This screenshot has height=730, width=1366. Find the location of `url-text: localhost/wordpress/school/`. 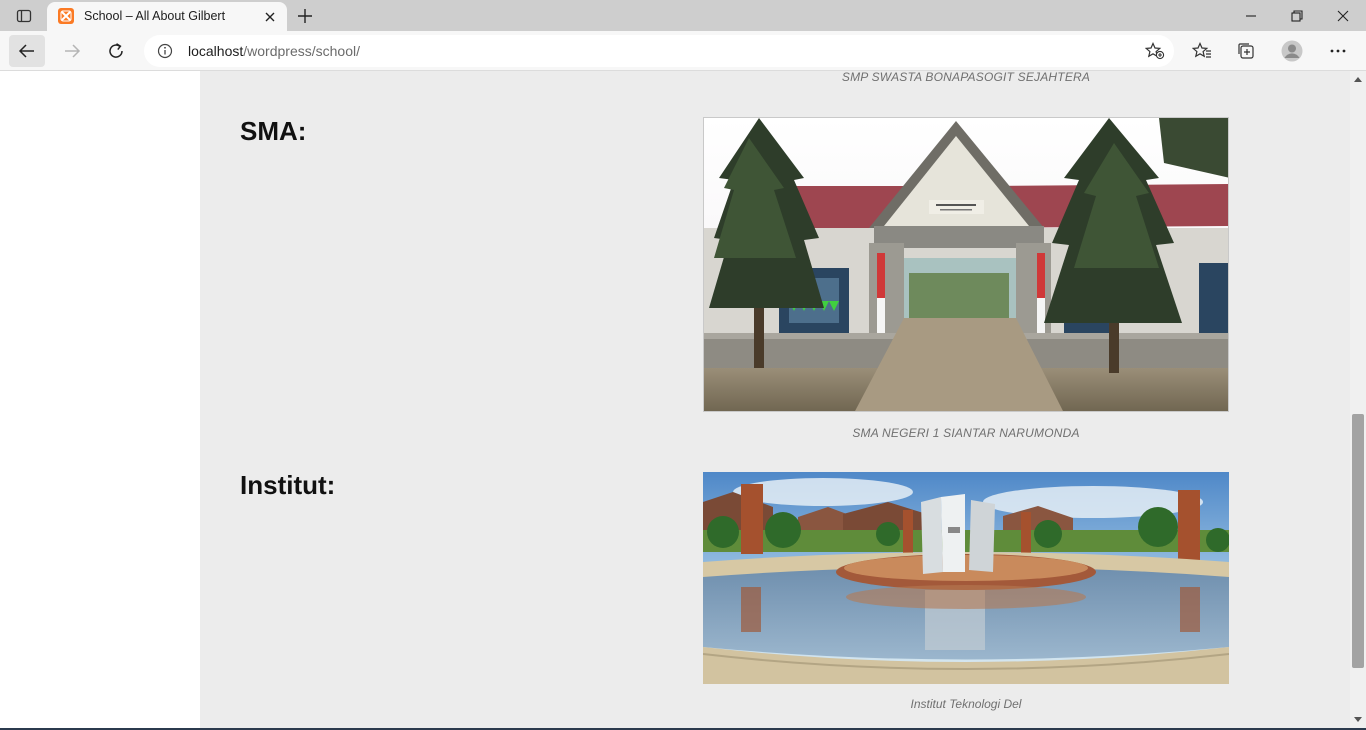

url-text: localhost/wordpress/school/ is located at coordinates (274, 51).